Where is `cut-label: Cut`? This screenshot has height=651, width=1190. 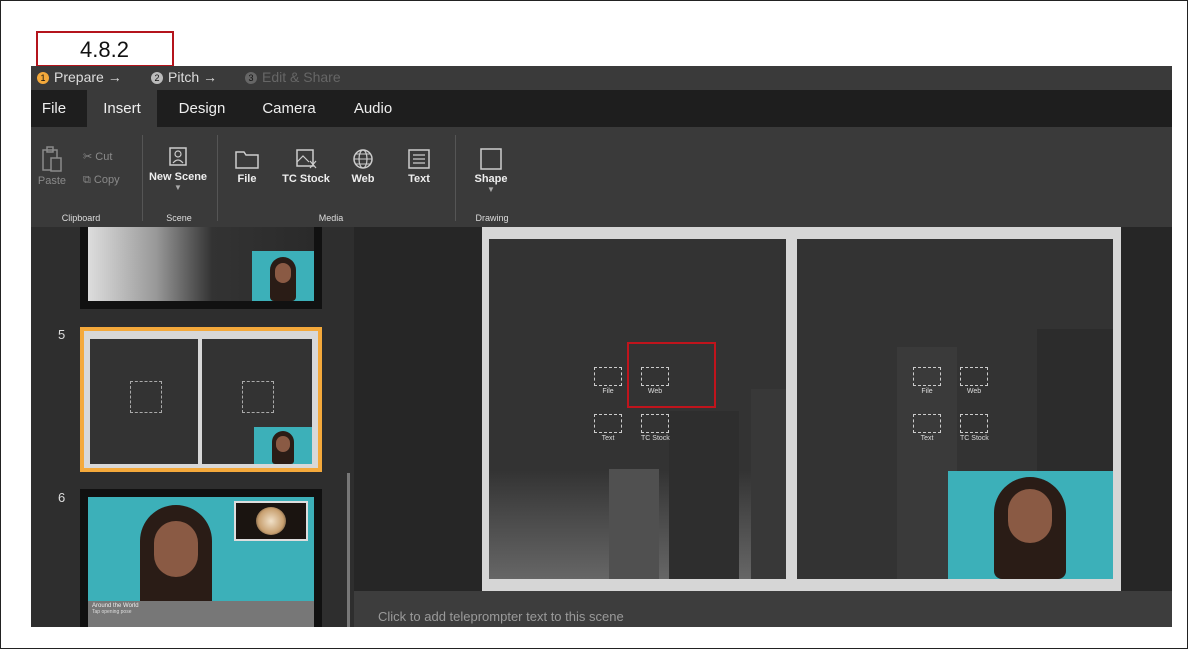
cut-label: Cut is located at coordinates (104, 157).